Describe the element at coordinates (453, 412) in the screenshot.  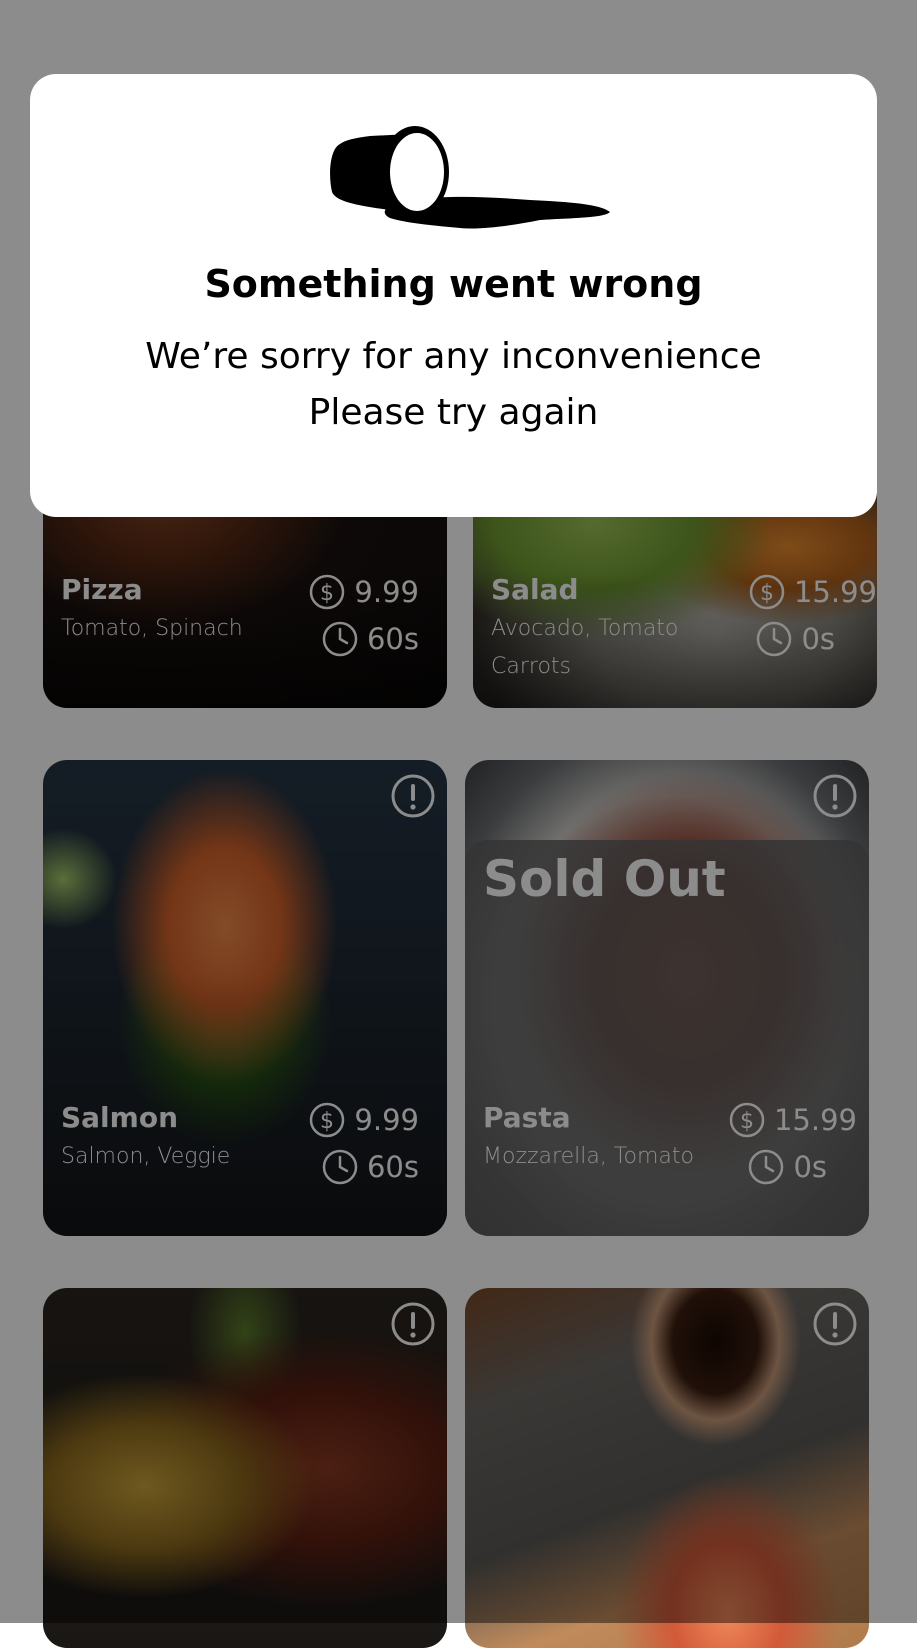
I see `dialog-message-retry: Please try again` at that location.